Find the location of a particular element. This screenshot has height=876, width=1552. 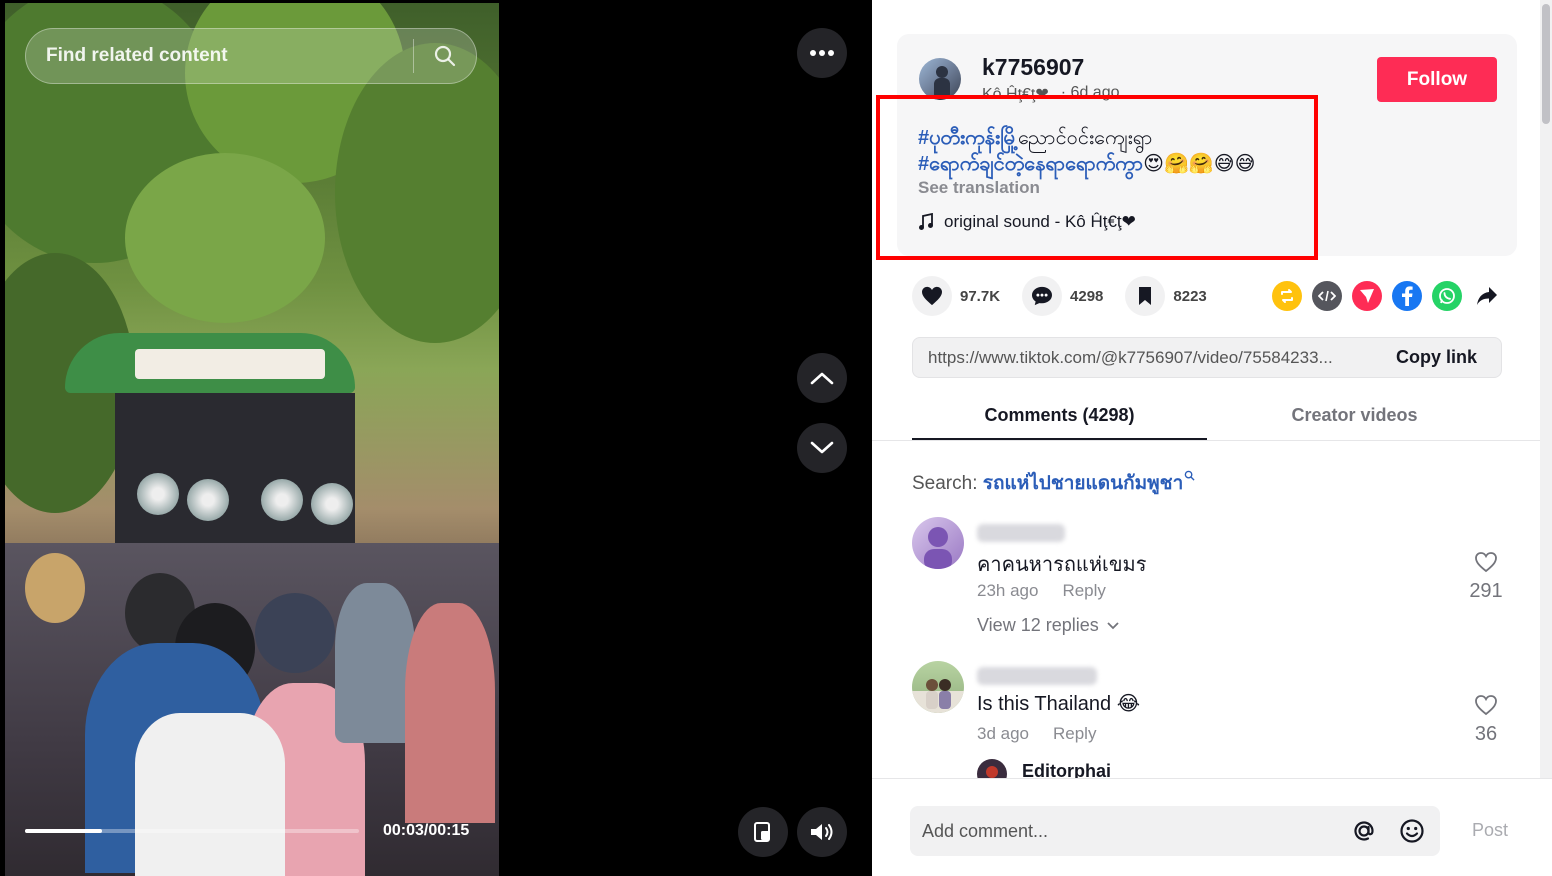

comment-composer is located at coordinates (1175, 831).